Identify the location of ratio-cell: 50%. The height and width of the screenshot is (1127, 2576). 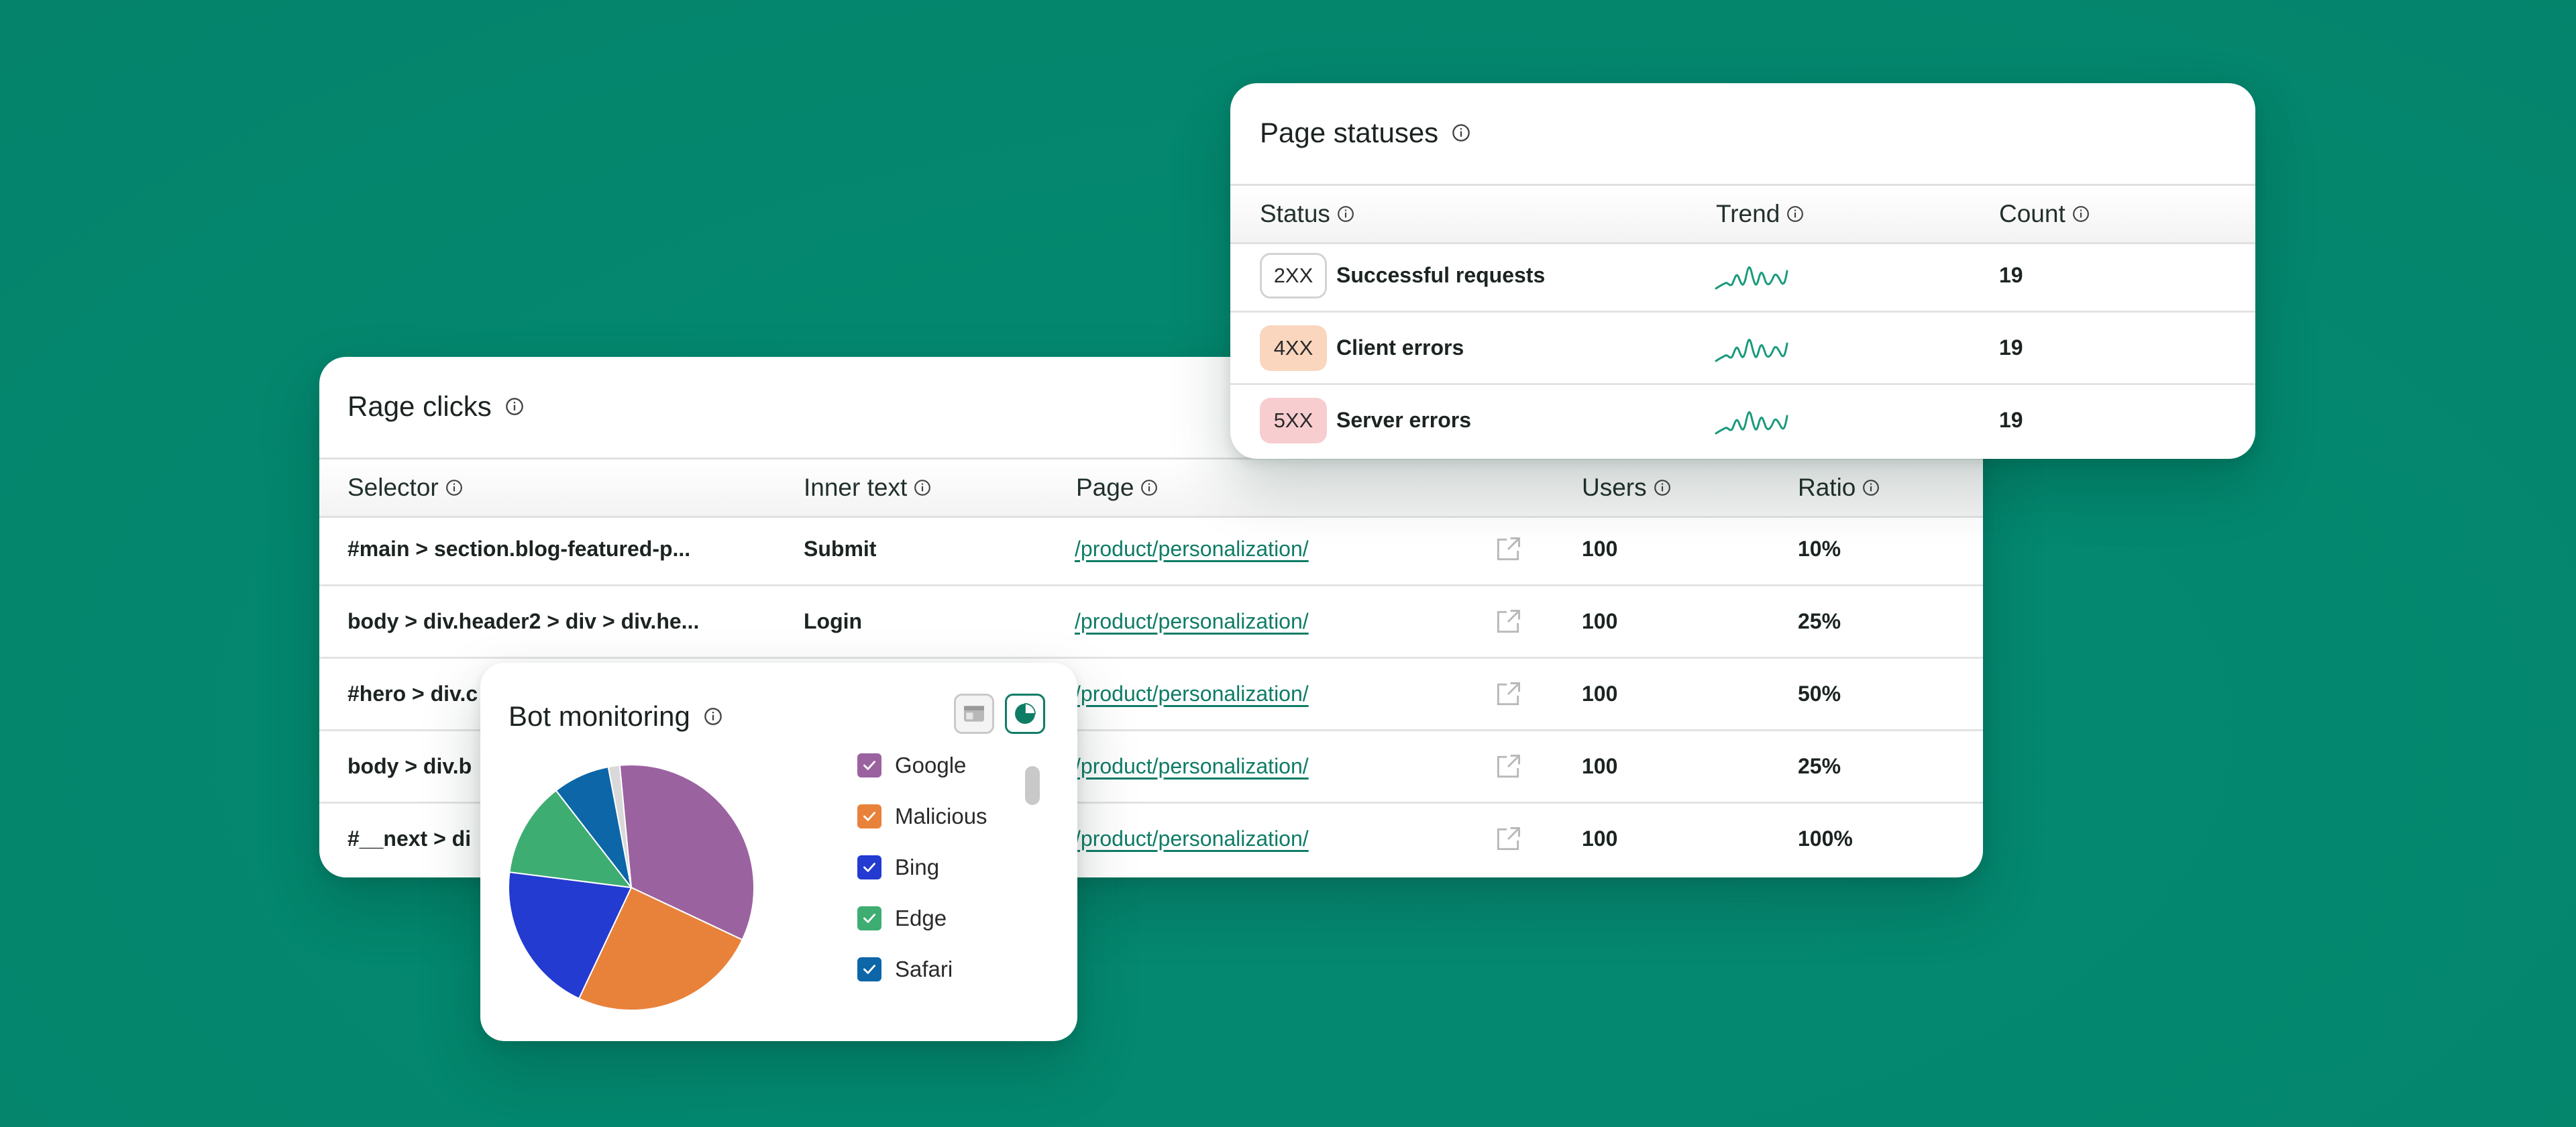
(1819, 694).